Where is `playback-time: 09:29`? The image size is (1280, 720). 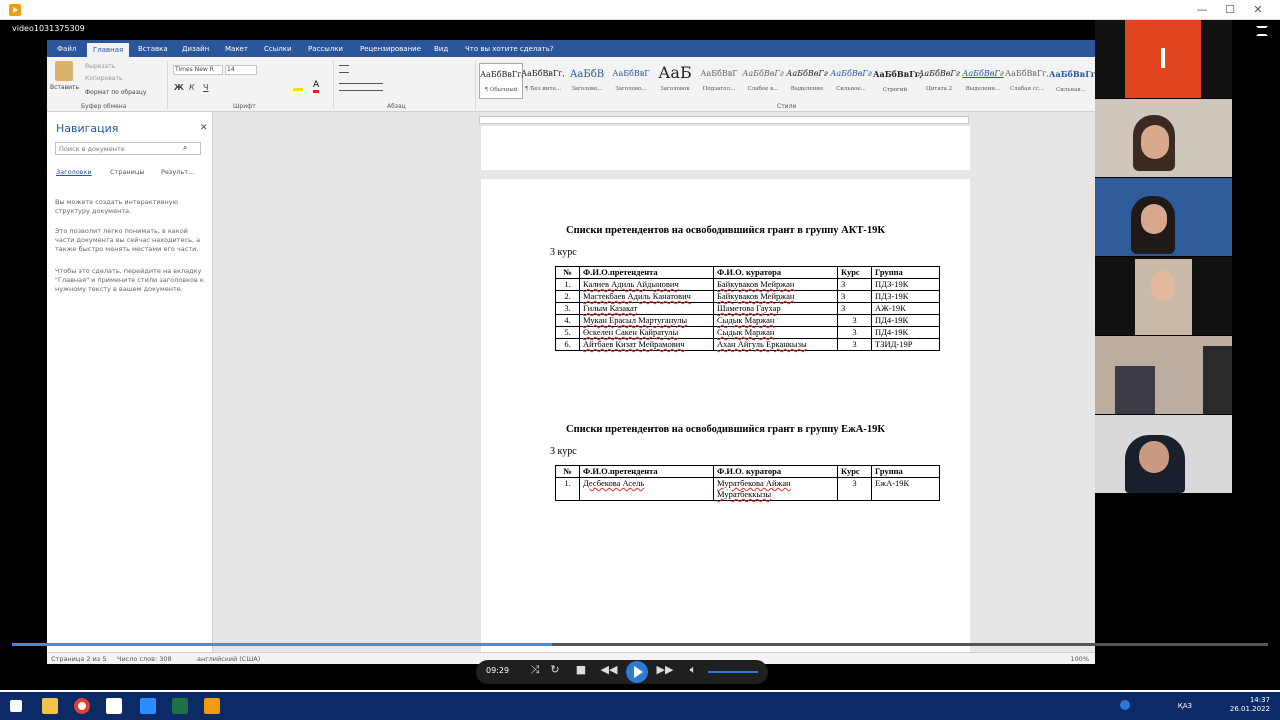 playback-time: 09:29 is located at coordinates (498, 670).